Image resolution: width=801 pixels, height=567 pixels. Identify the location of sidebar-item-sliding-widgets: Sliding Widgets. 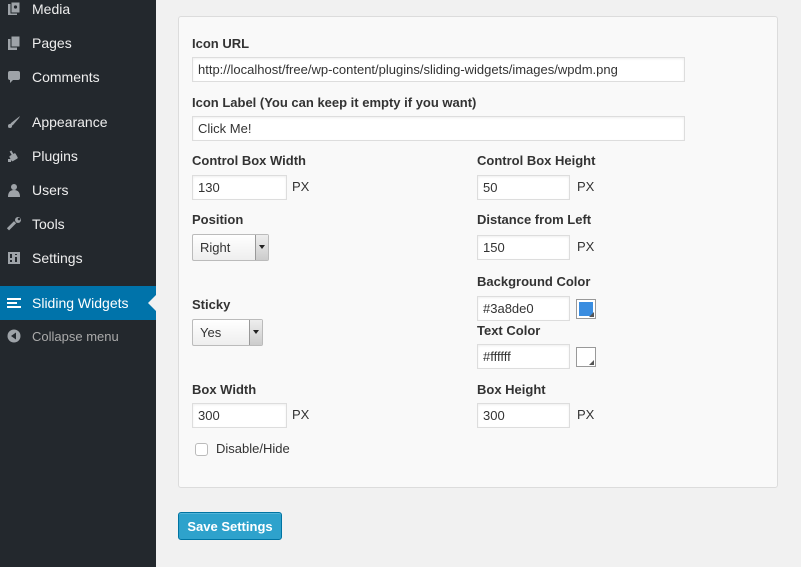
(78, 303).